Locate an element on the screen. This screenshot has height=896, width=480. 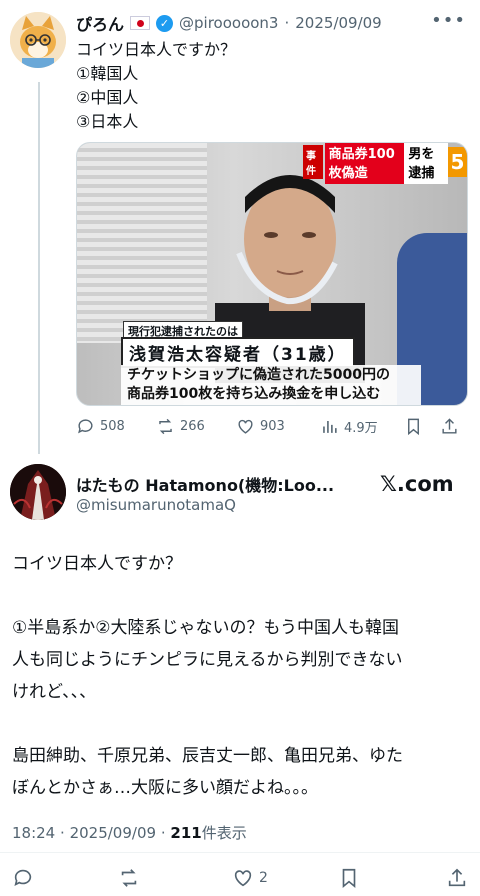
tweet-text: コイツ日本人ですか？ ①韓国人 ②中国人 ③日本人 is located at coordinates (266, 86).